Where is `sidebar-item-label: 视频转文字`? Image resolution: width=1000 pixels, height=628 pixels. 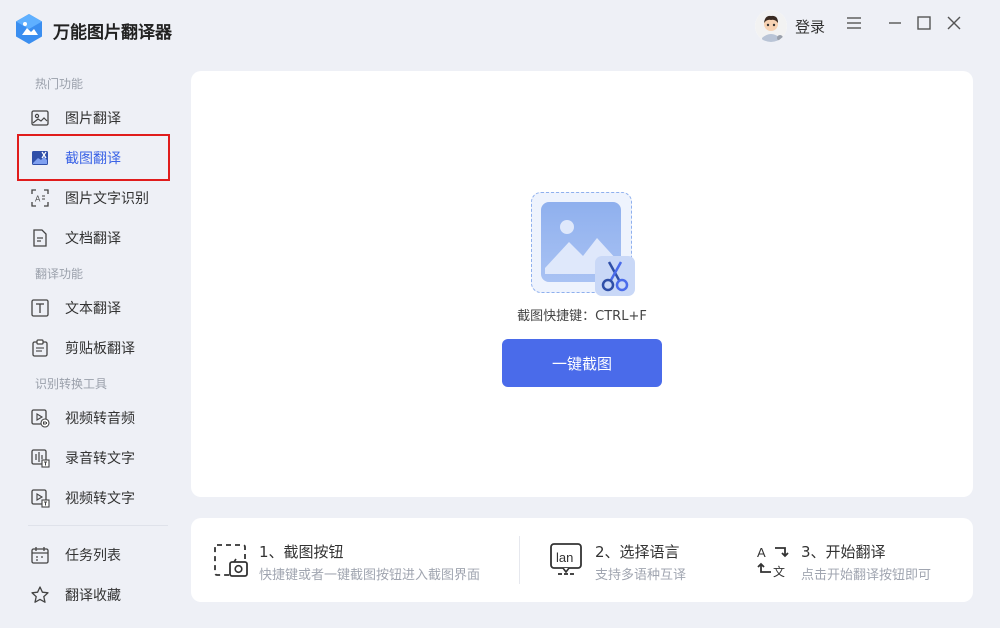 sidebar-item-label: 视频转文字 is located at coordinates (100, 499).